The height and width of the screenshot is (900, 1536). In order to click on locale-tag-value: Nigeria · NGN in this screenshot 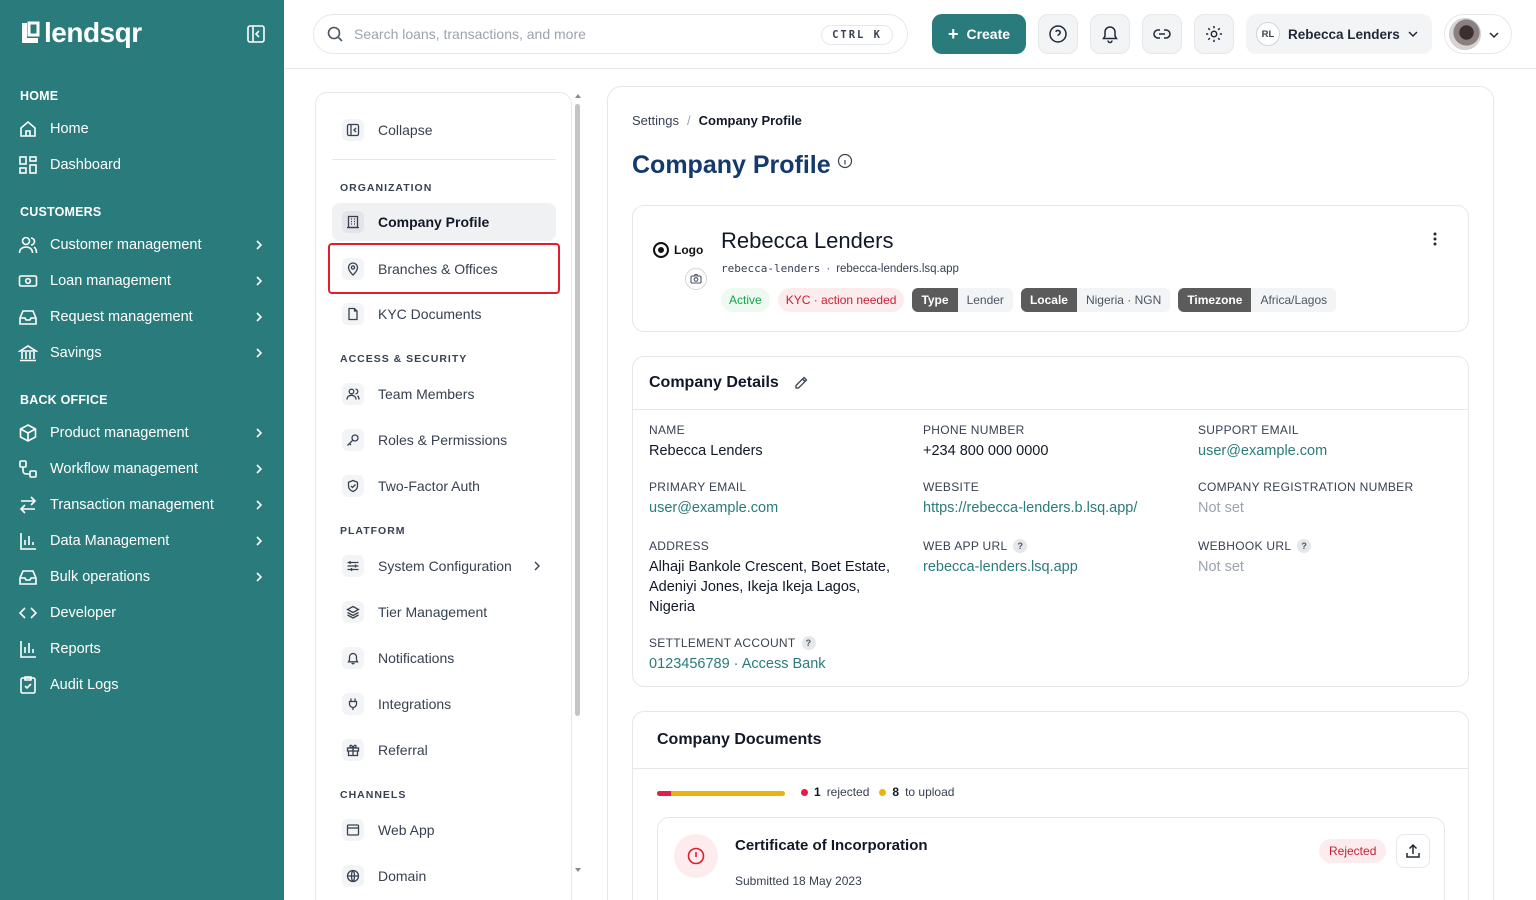, I will do `click(1123, 300)`.